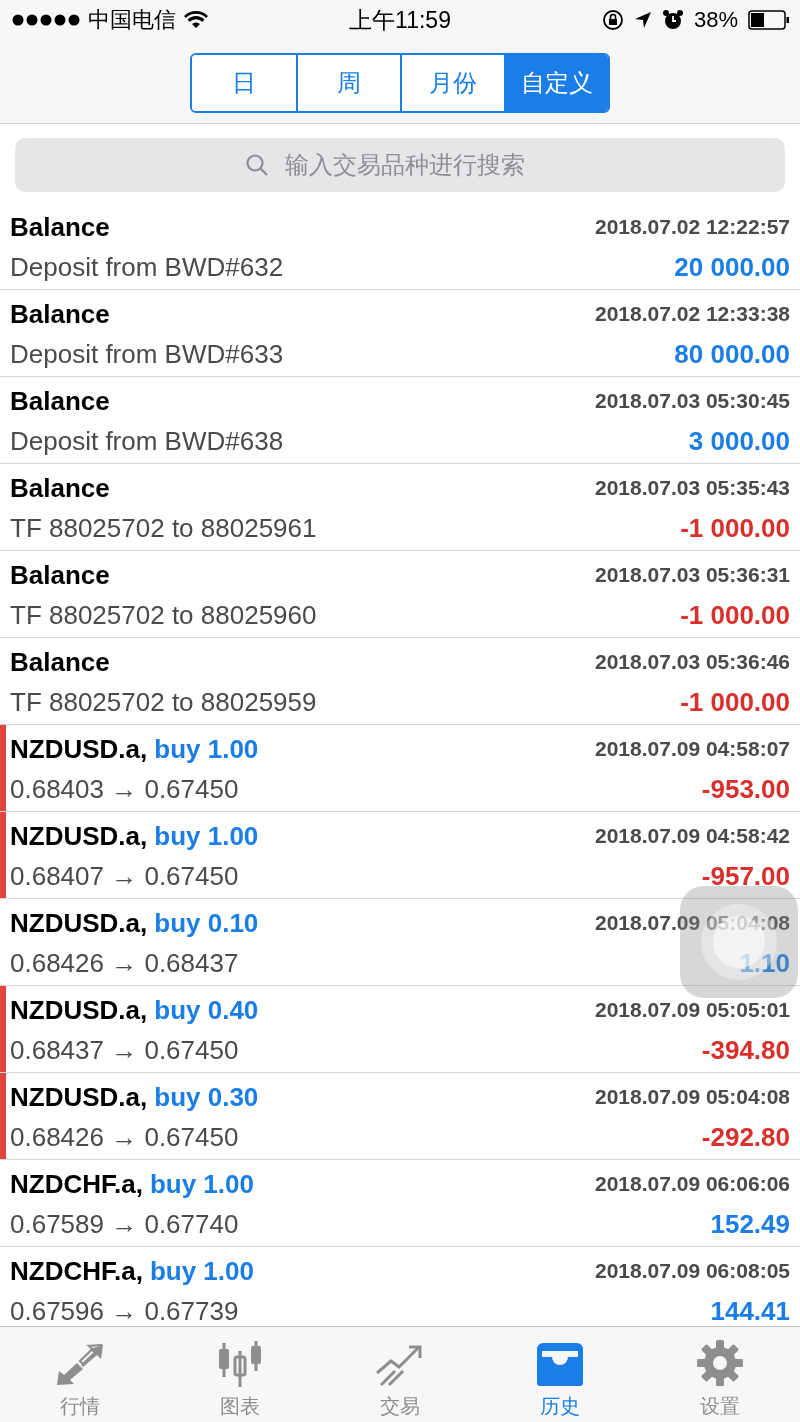  I want to click on search-field: 输入交易品种进行搜索, so click(400, 165).